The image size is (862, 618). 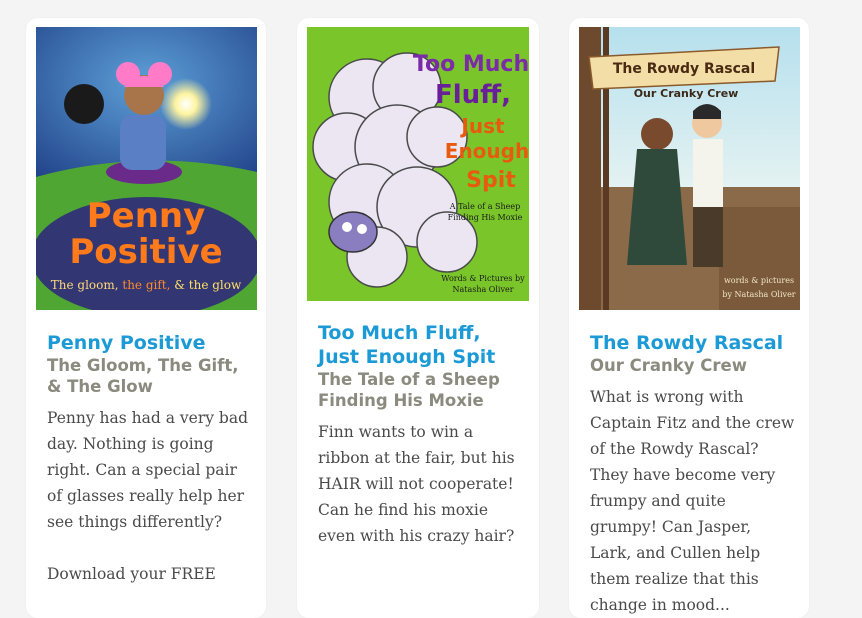 I want to click on cover-tagline-a: The gloom,, so click(x=87, y=285).